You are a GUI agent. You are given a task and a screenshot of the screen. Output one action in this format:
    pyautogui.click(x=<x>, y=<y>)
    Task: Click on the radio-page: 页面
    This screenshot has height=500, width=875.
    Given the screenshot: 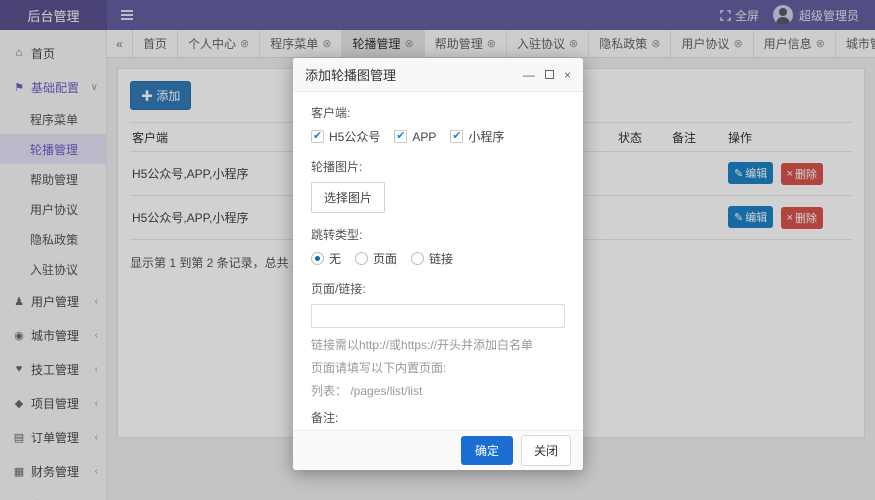 What is the action you would take?
    pyautogui.click(x=376, y=258)
    